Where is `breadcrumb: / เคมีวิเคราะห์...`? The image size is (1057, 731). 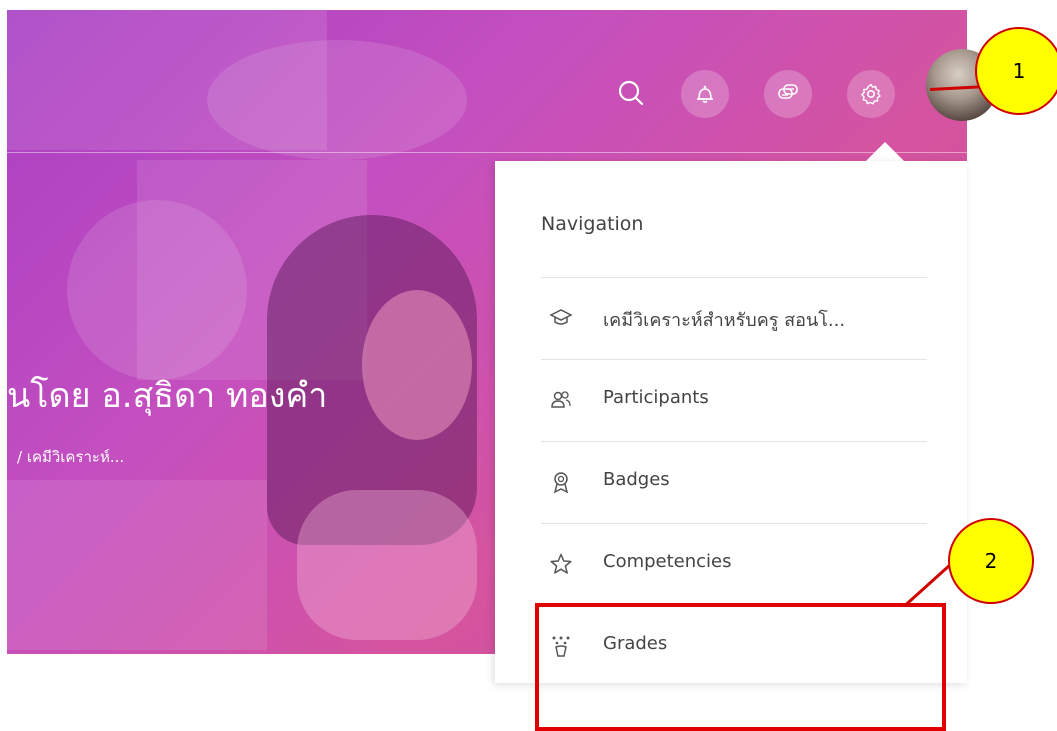 breadcrumb: / เคมีวิเคราะห์... is located at coordinates (70, 457).